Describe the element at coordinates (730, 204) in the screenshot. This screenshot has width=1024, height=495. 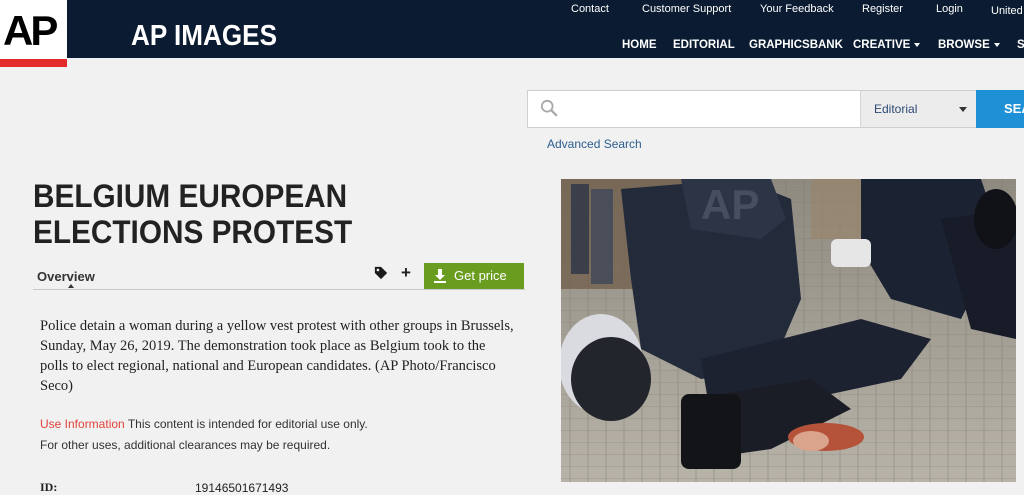
I see `photo-watermark: AP` at that location.